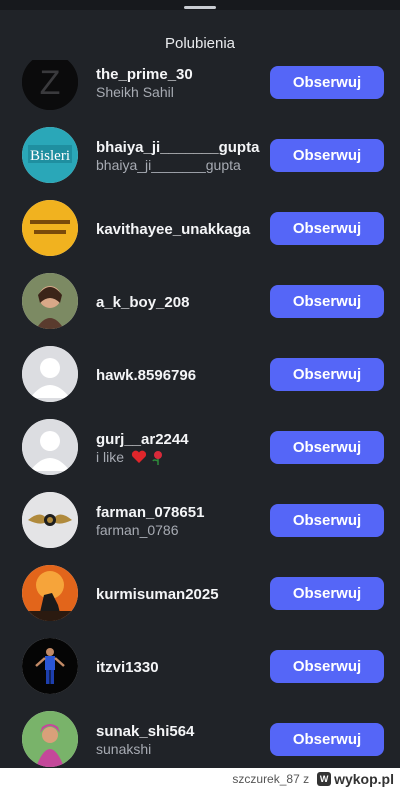 The height and width of the screenshot is (790, 400). I want to click on avatar: Bisleri, so click(50, 155).